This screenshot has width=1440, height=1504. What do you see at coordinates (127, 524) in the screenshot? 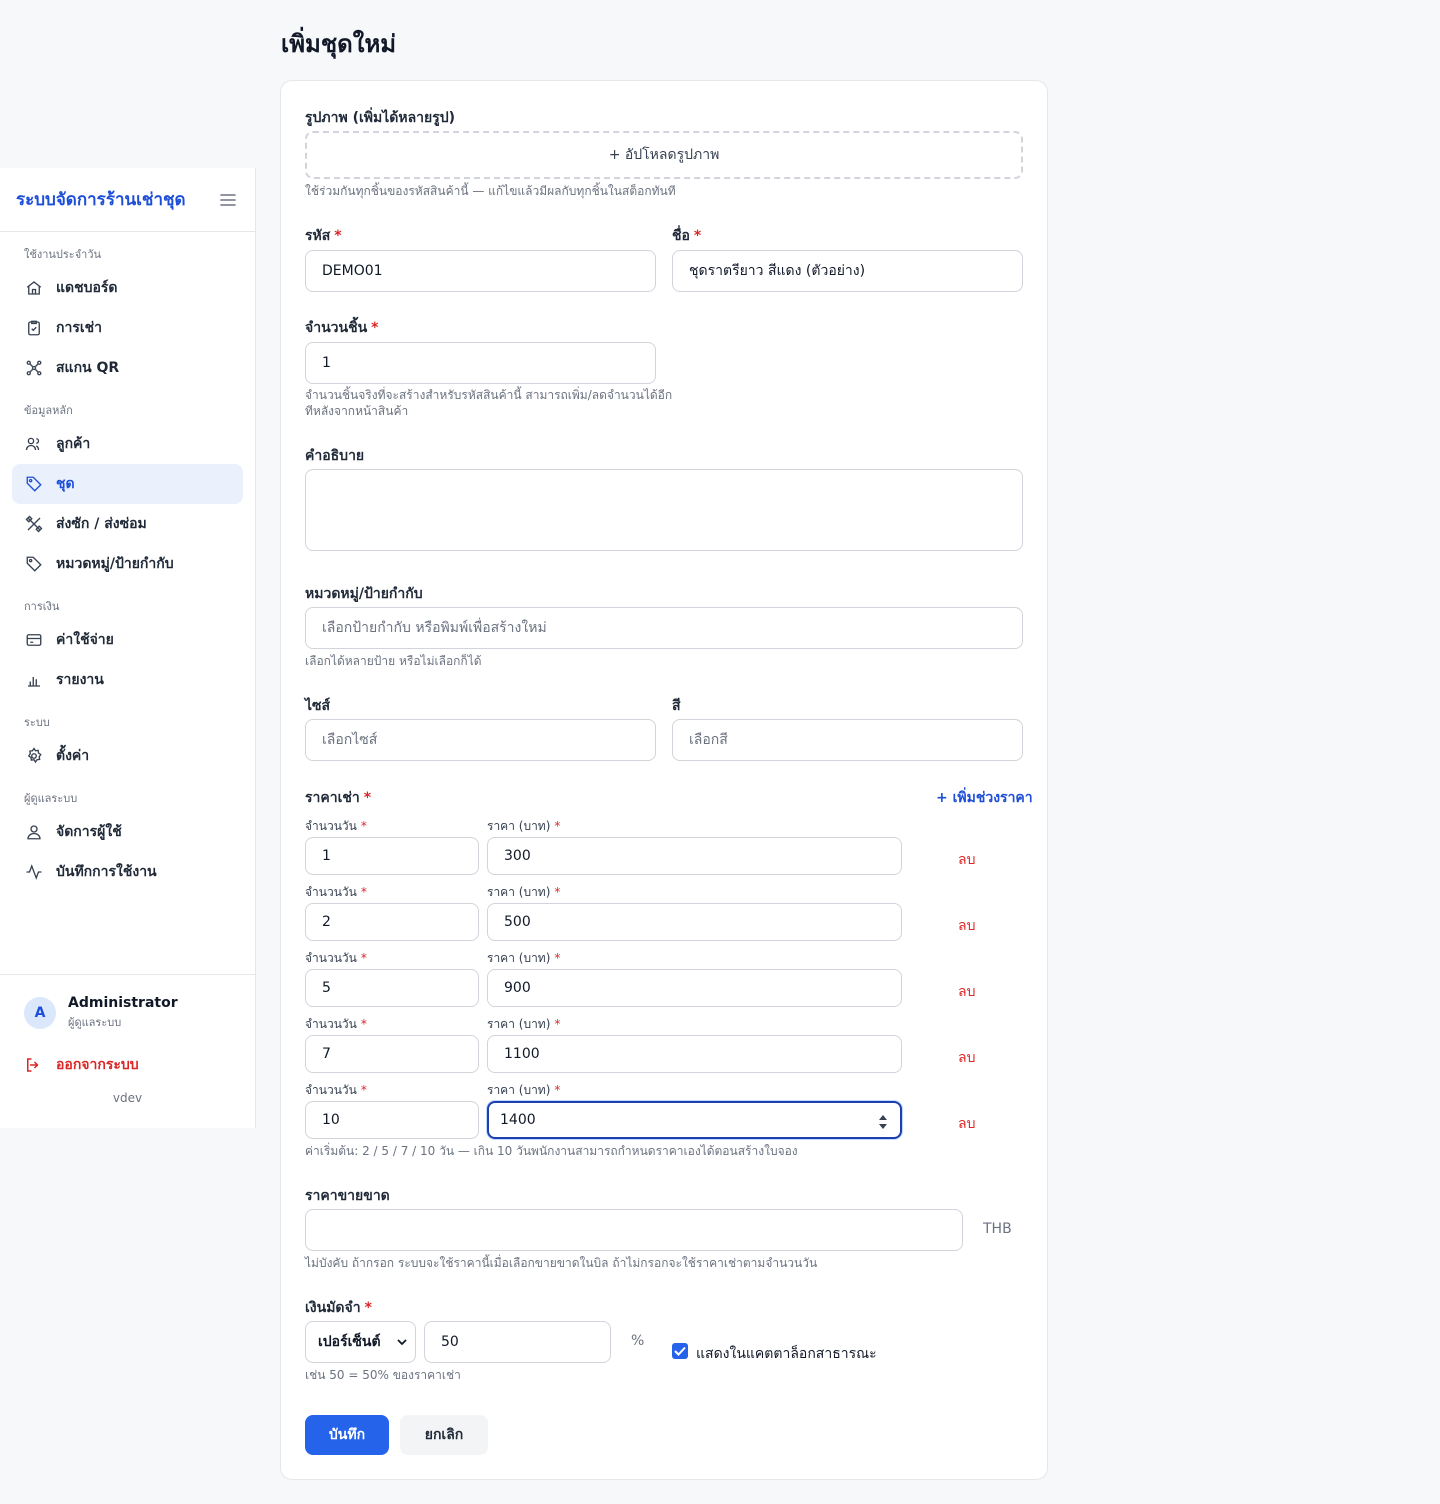
I see `sidebar-item-laundry-repair: ส่งซัก / ส่งซ่อม` at bounding box center [127, 524].